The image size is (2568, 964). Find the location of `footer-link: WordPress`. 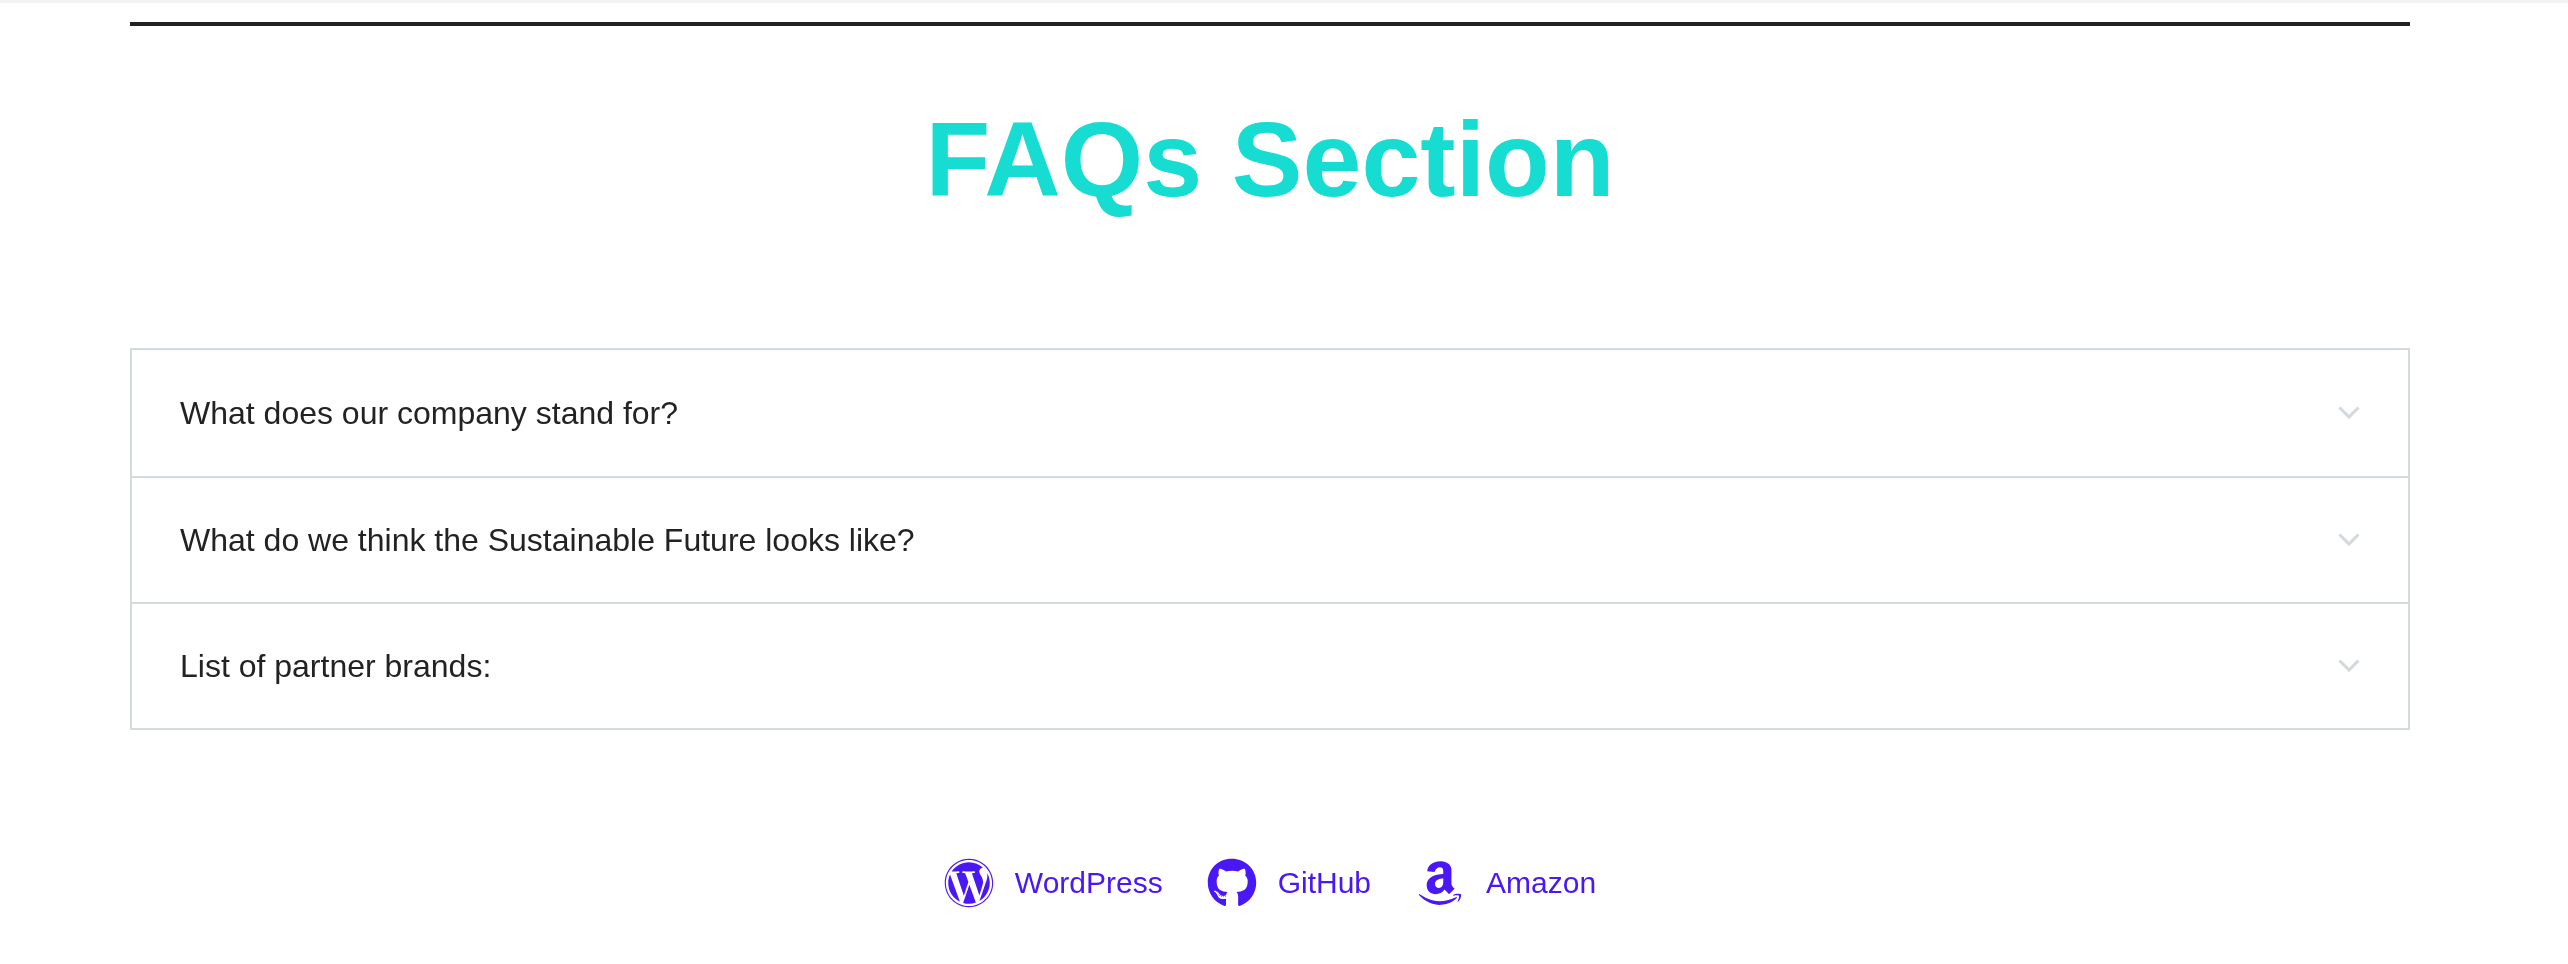

footer-link: WordPress is located at coordinates (1053, 882).